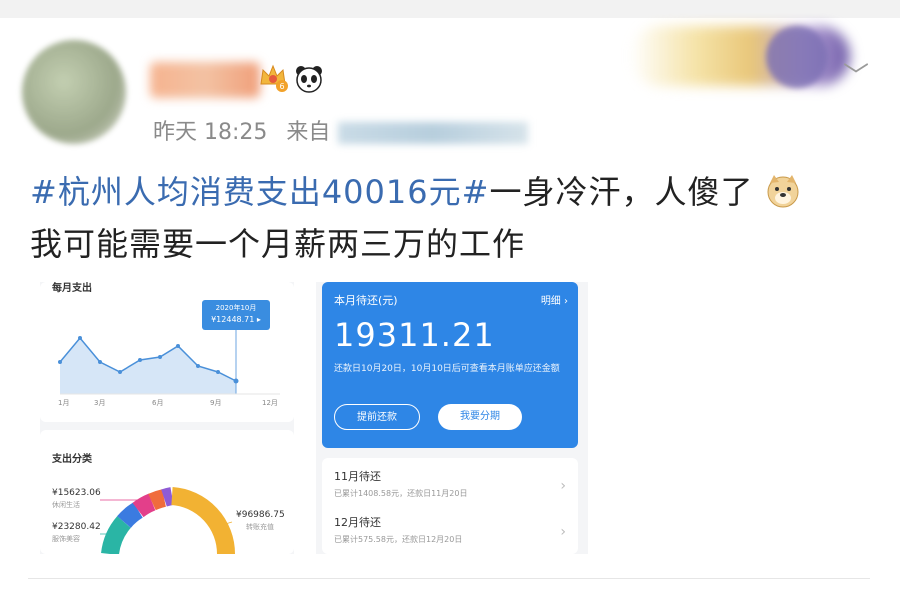 This screenshot has height=592, width=900. Describe the element at coordinates (308, 132) in the screenshot. I see `post-source-prefix: 来自` at that location.